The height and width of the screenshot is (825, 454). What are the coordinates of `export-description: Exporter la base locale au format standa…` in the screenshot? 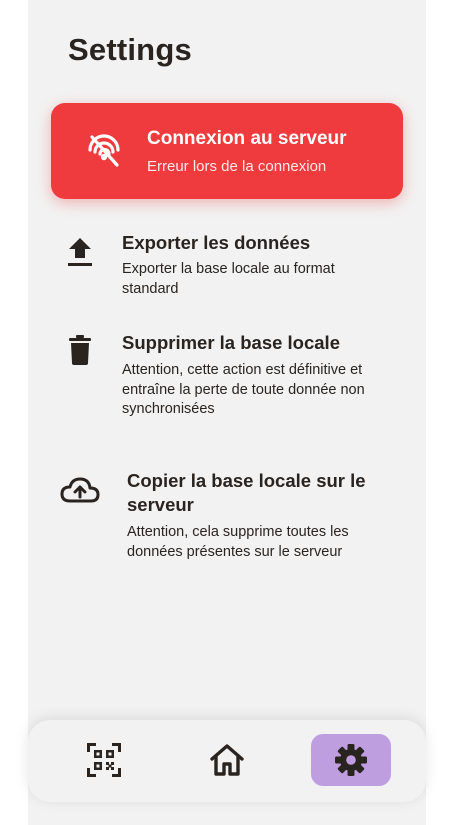 It's located at (228, 279).